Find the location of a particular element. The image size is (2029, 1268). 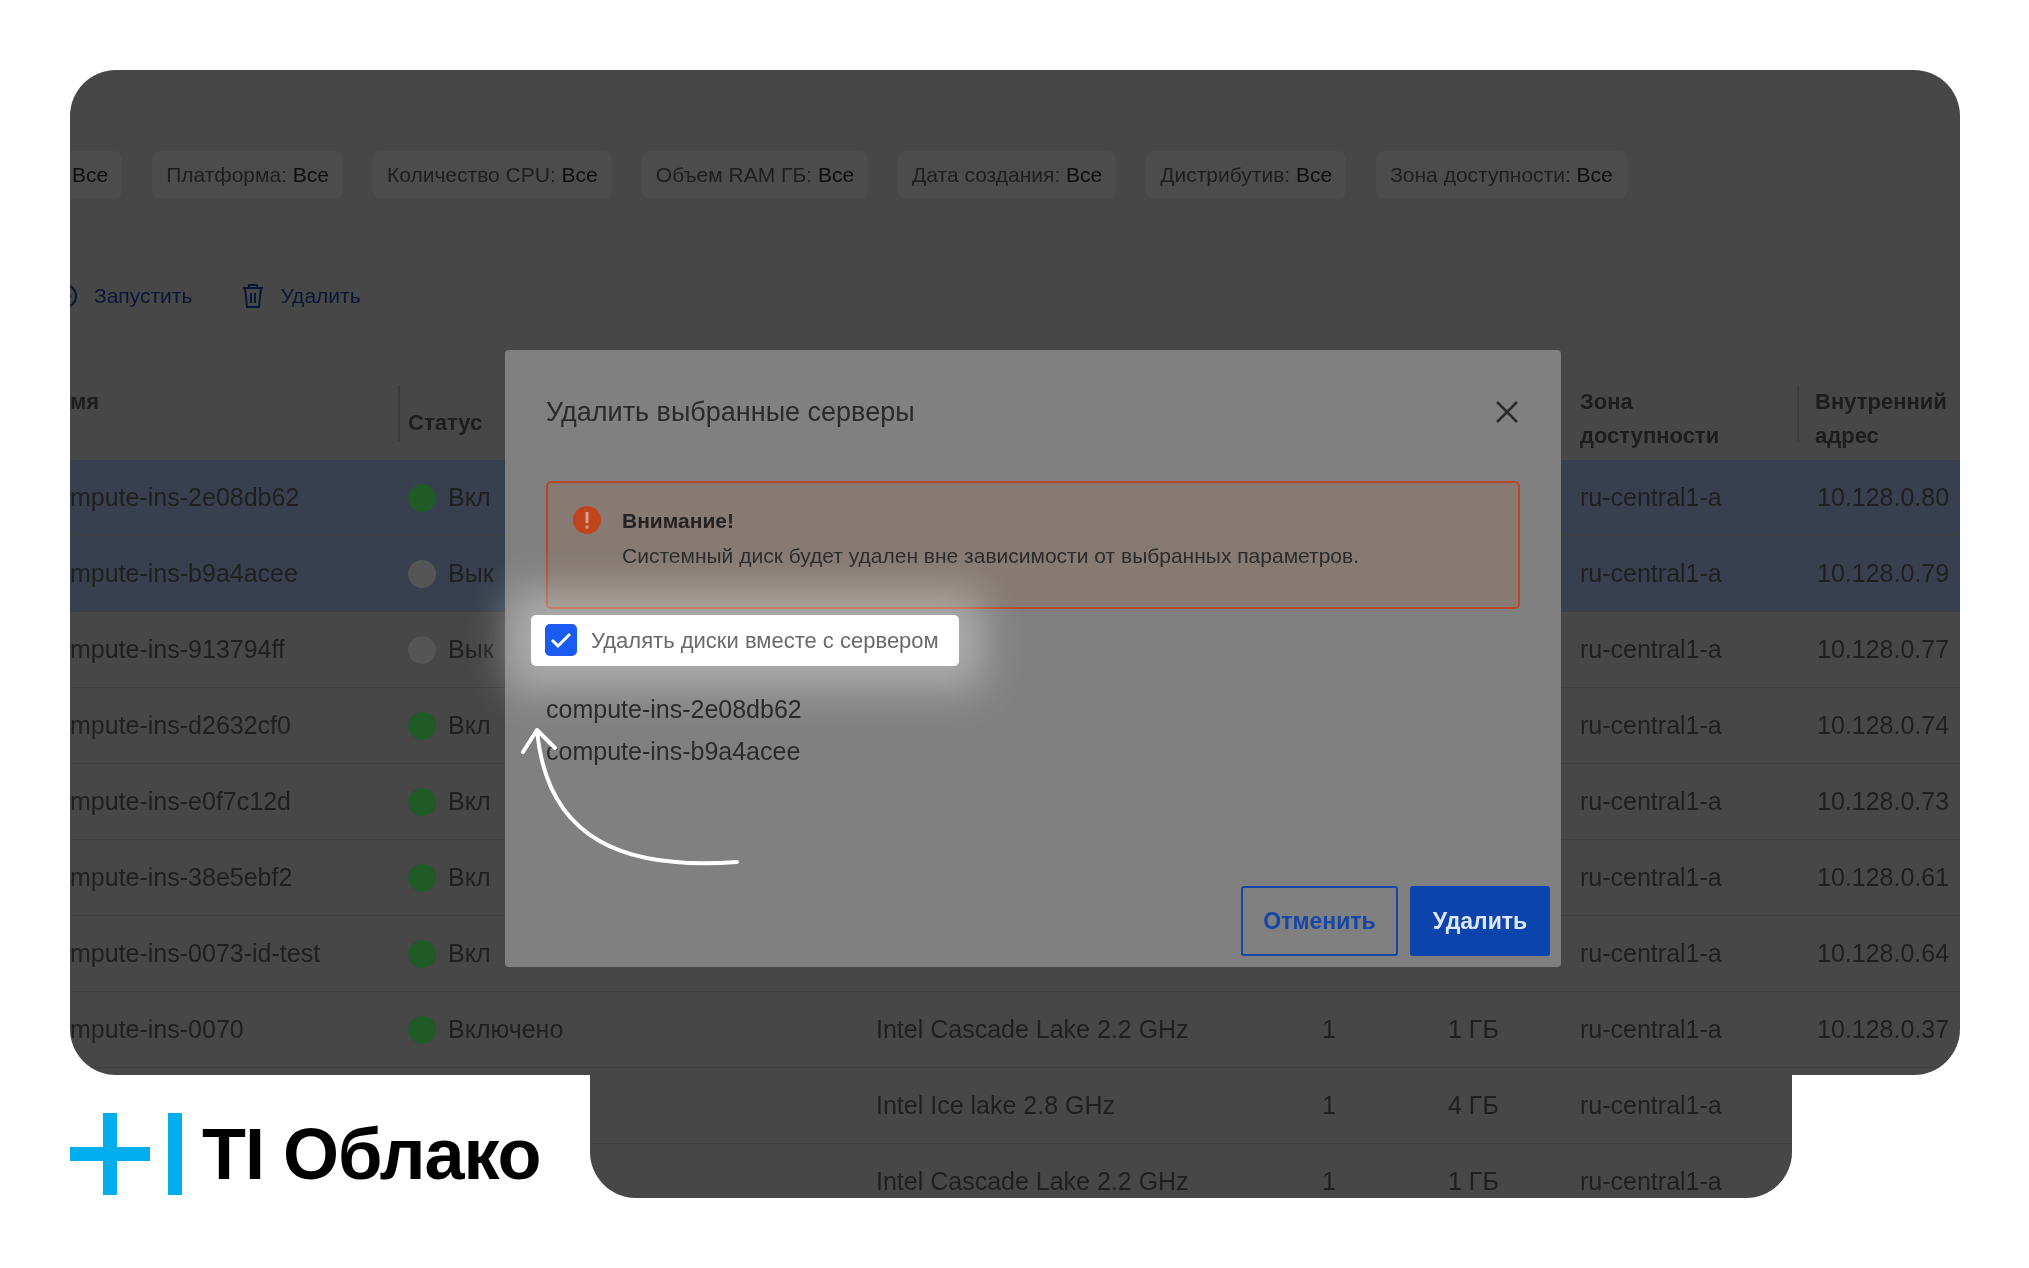

checkbox-label: Удалять диски вместе с сервером is located at coordinates (765, 640).